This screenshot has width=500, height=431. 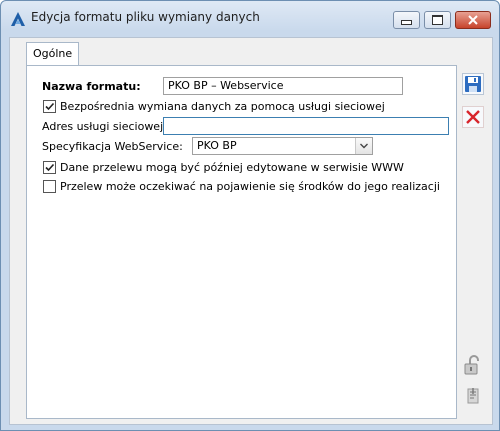 What do you see at coordinates (283, 86) in the screenshot?
I see `format-name-input: PKO BP – Webservice` at bounding box center [283, 86].